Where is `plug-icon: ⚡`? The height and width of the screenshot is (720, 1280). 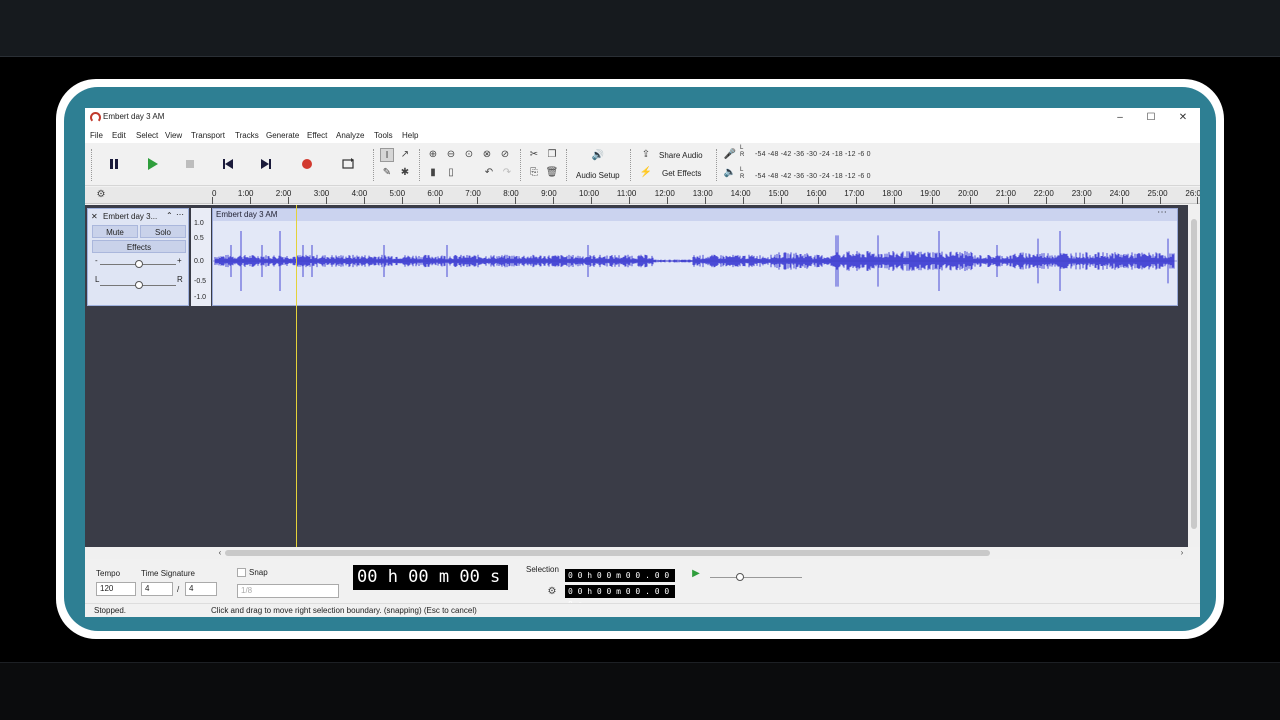 plug-icon: ⚡ is located at coordinates (646, 173).